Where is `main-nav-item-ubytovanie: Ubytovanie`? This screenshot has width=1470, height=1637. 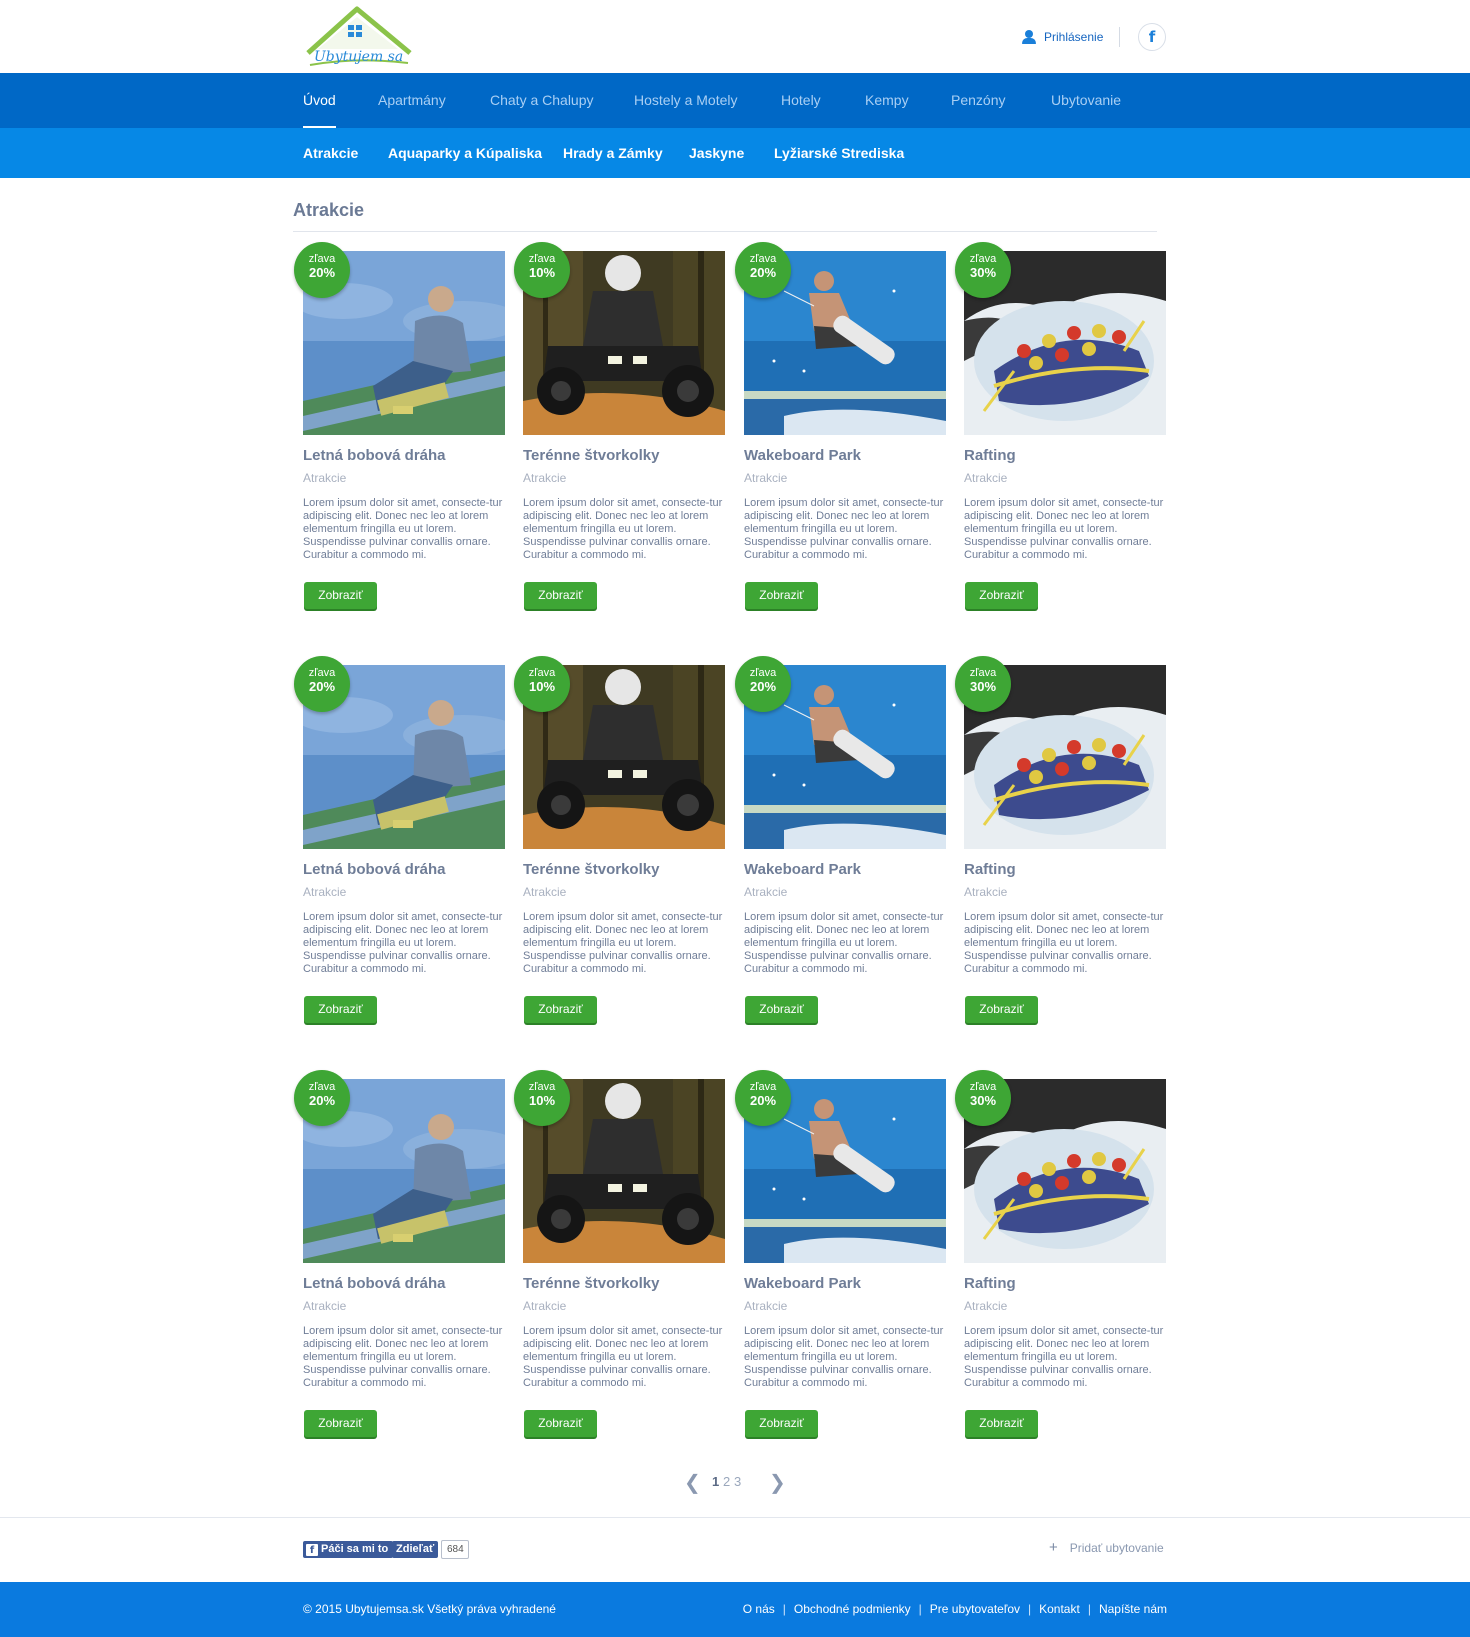
main-nav-item-ubytovanie: Ubytovanie is located at coordinates (1086, 100).